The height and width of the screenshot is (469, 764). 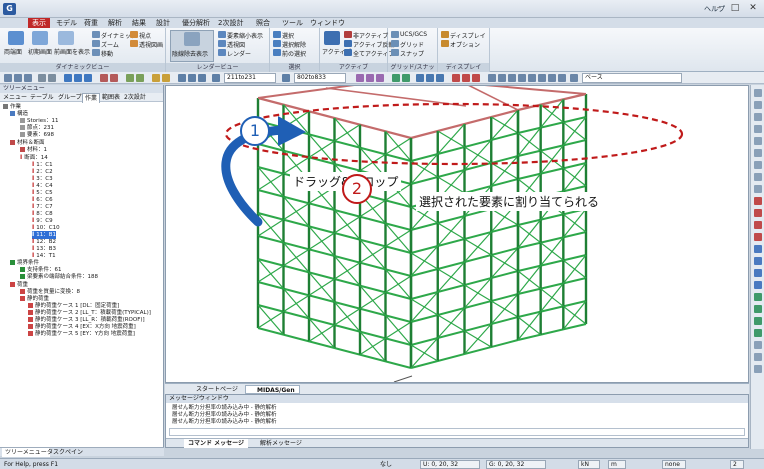 What do you see at coordinates (222, 43) in the screenshot?
I see `transparent-icon` at bounding box center [222, 43].